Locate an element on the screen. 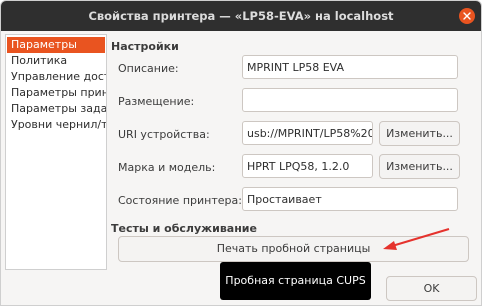  location-label: Размещение: is located at coordinates (156, 101).